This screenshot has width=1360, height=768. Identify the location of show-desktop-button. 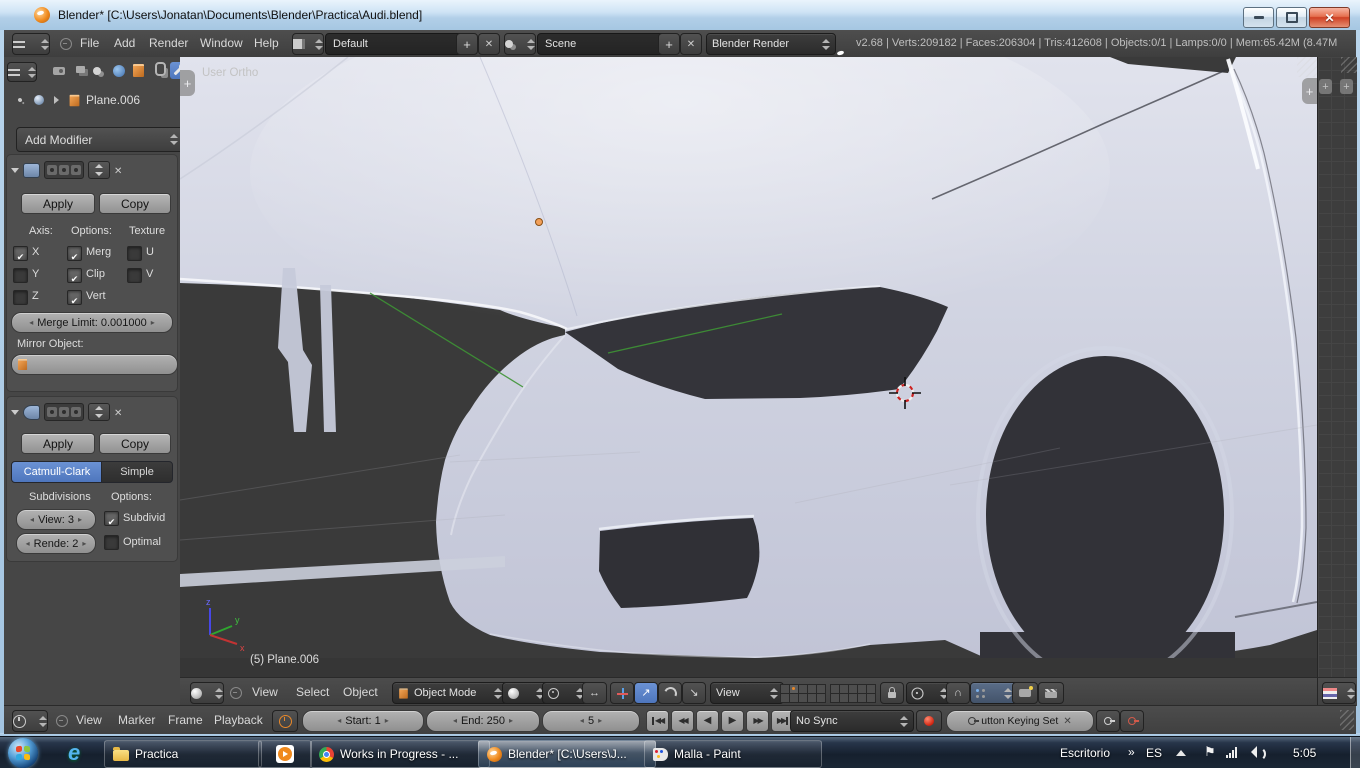
(1355, 752).